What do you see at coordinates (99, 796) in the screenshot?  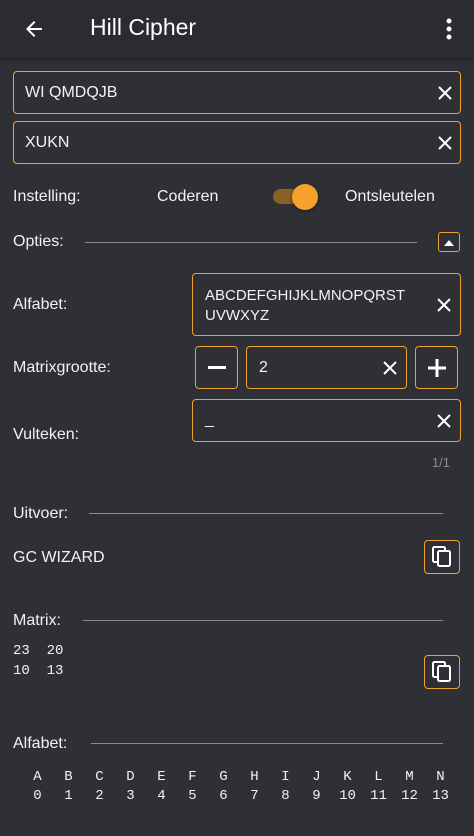 I see `alphabet-number: 2` at bounding box center [99, 796].